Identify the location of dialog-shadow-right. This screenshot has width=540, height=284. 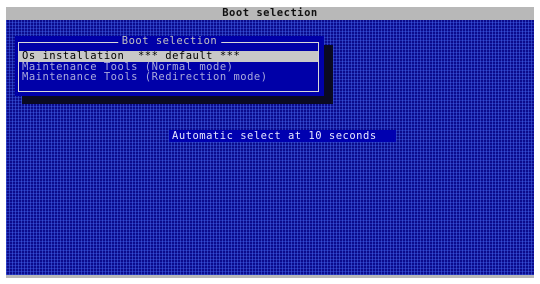
(328, 74).